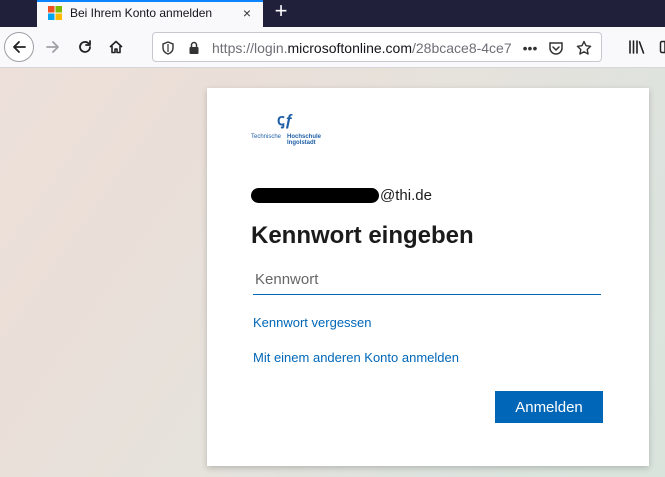  I want to click on forward-button, so click(53, 47).